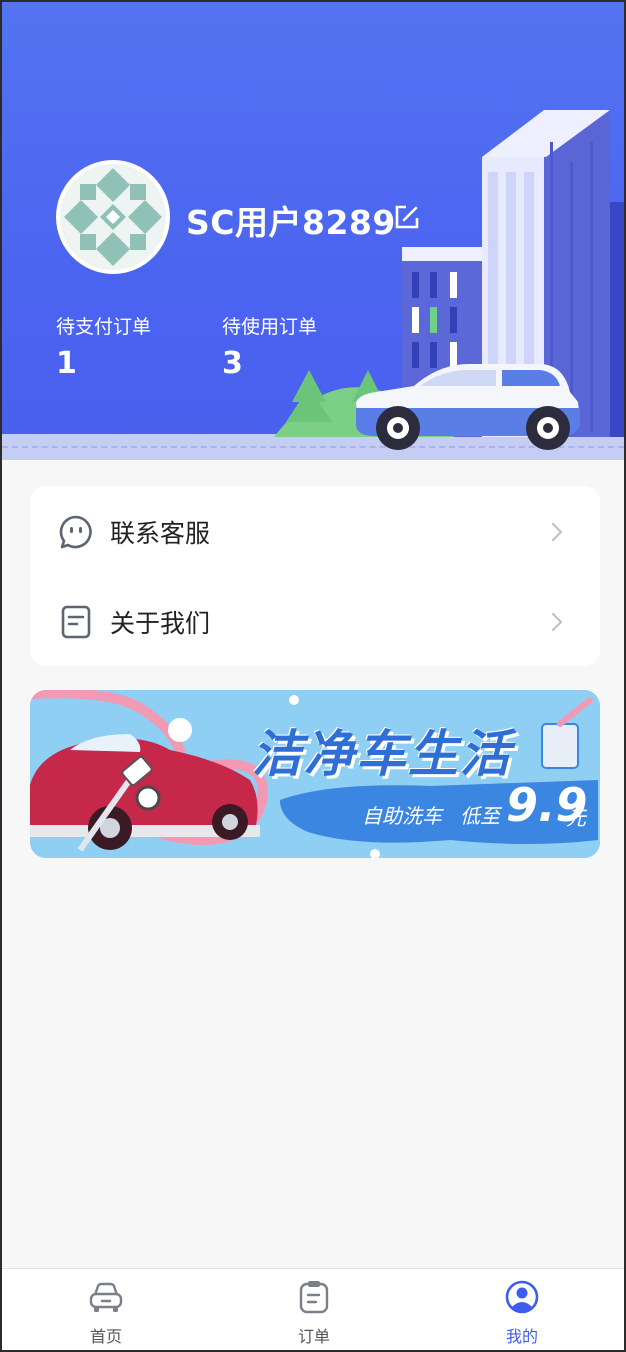  I want to click on banner-subtitle: 自助洗车, so click(402, 816).